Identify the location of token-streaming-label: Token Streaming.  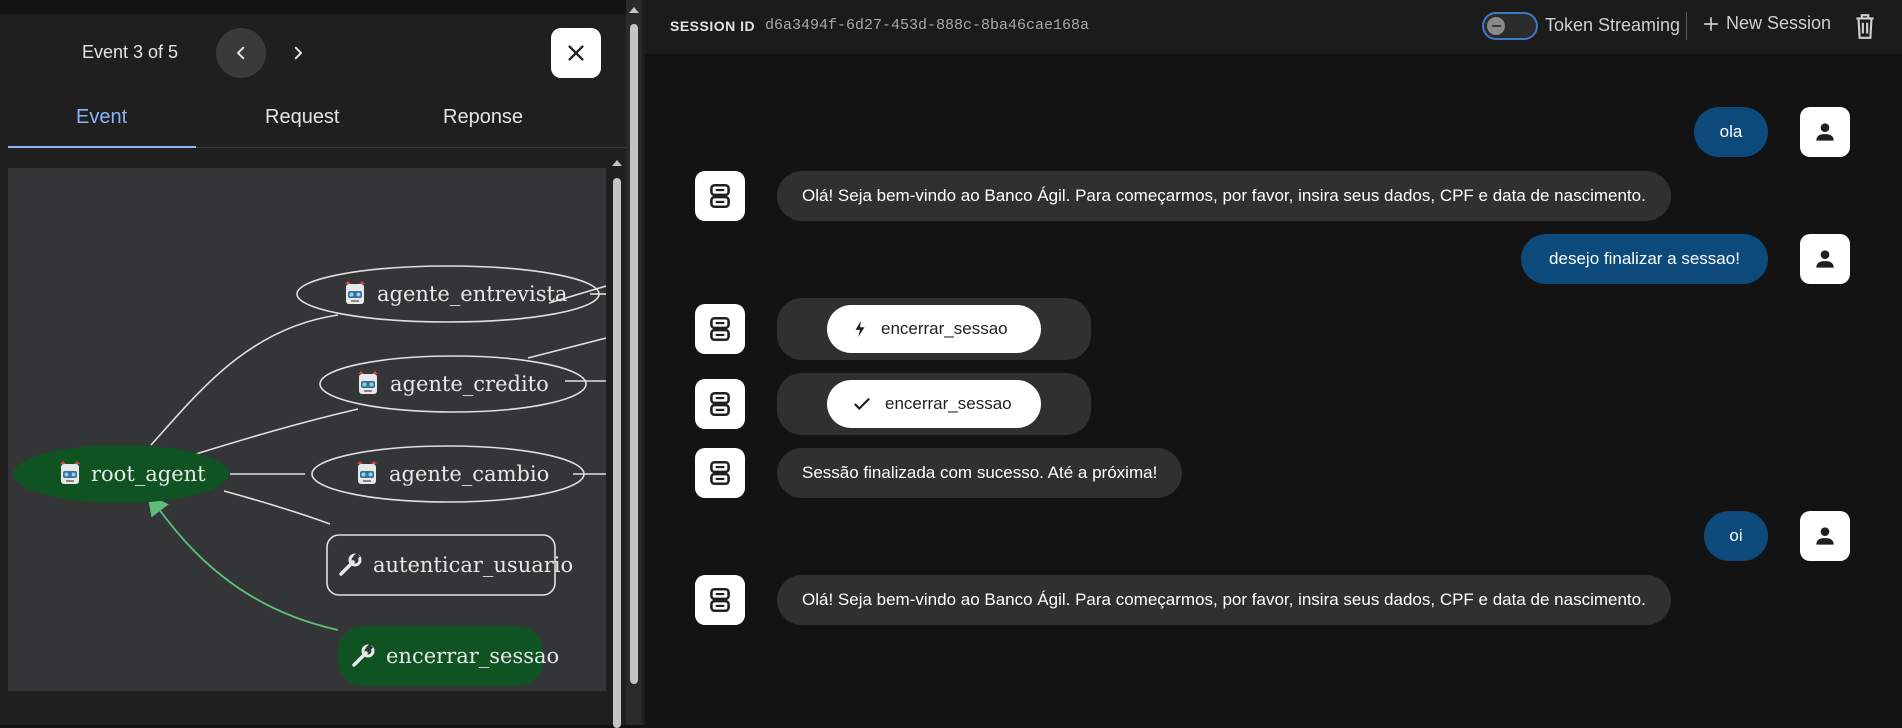
(1613, 25).